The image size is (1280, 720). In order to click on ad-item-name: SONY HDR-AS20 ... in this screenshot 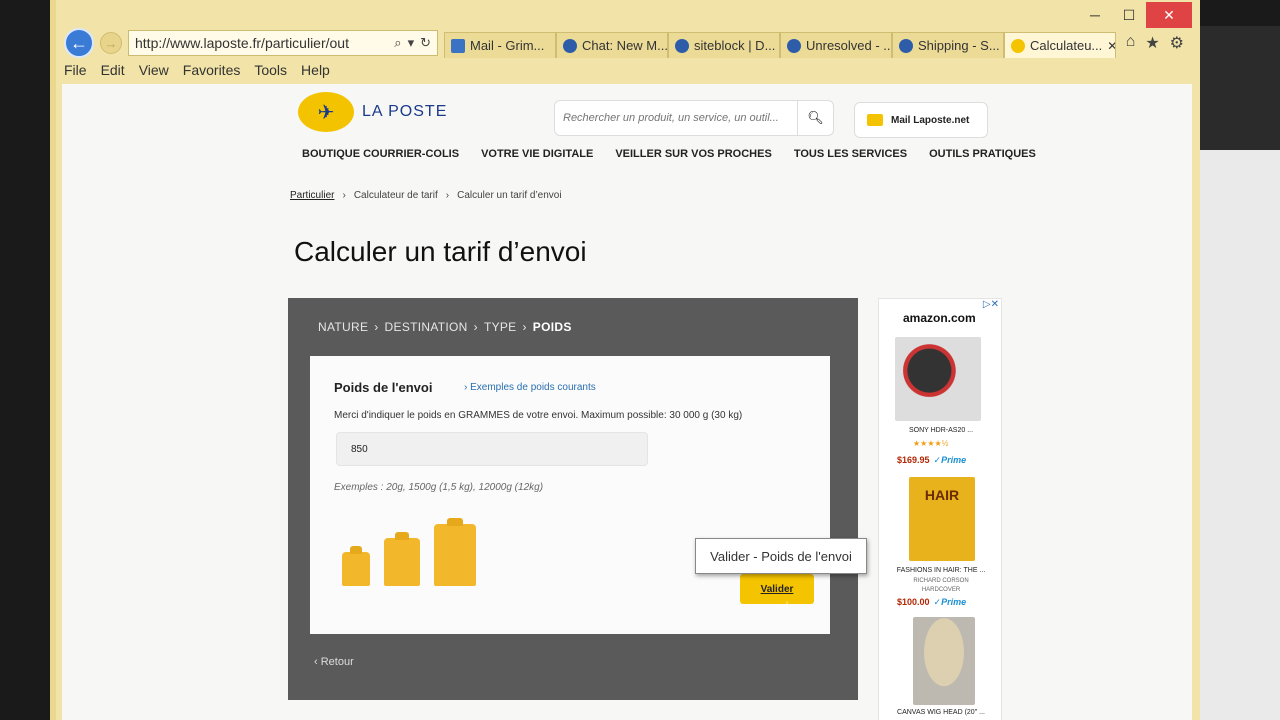, I will do `click(941, 430)`.